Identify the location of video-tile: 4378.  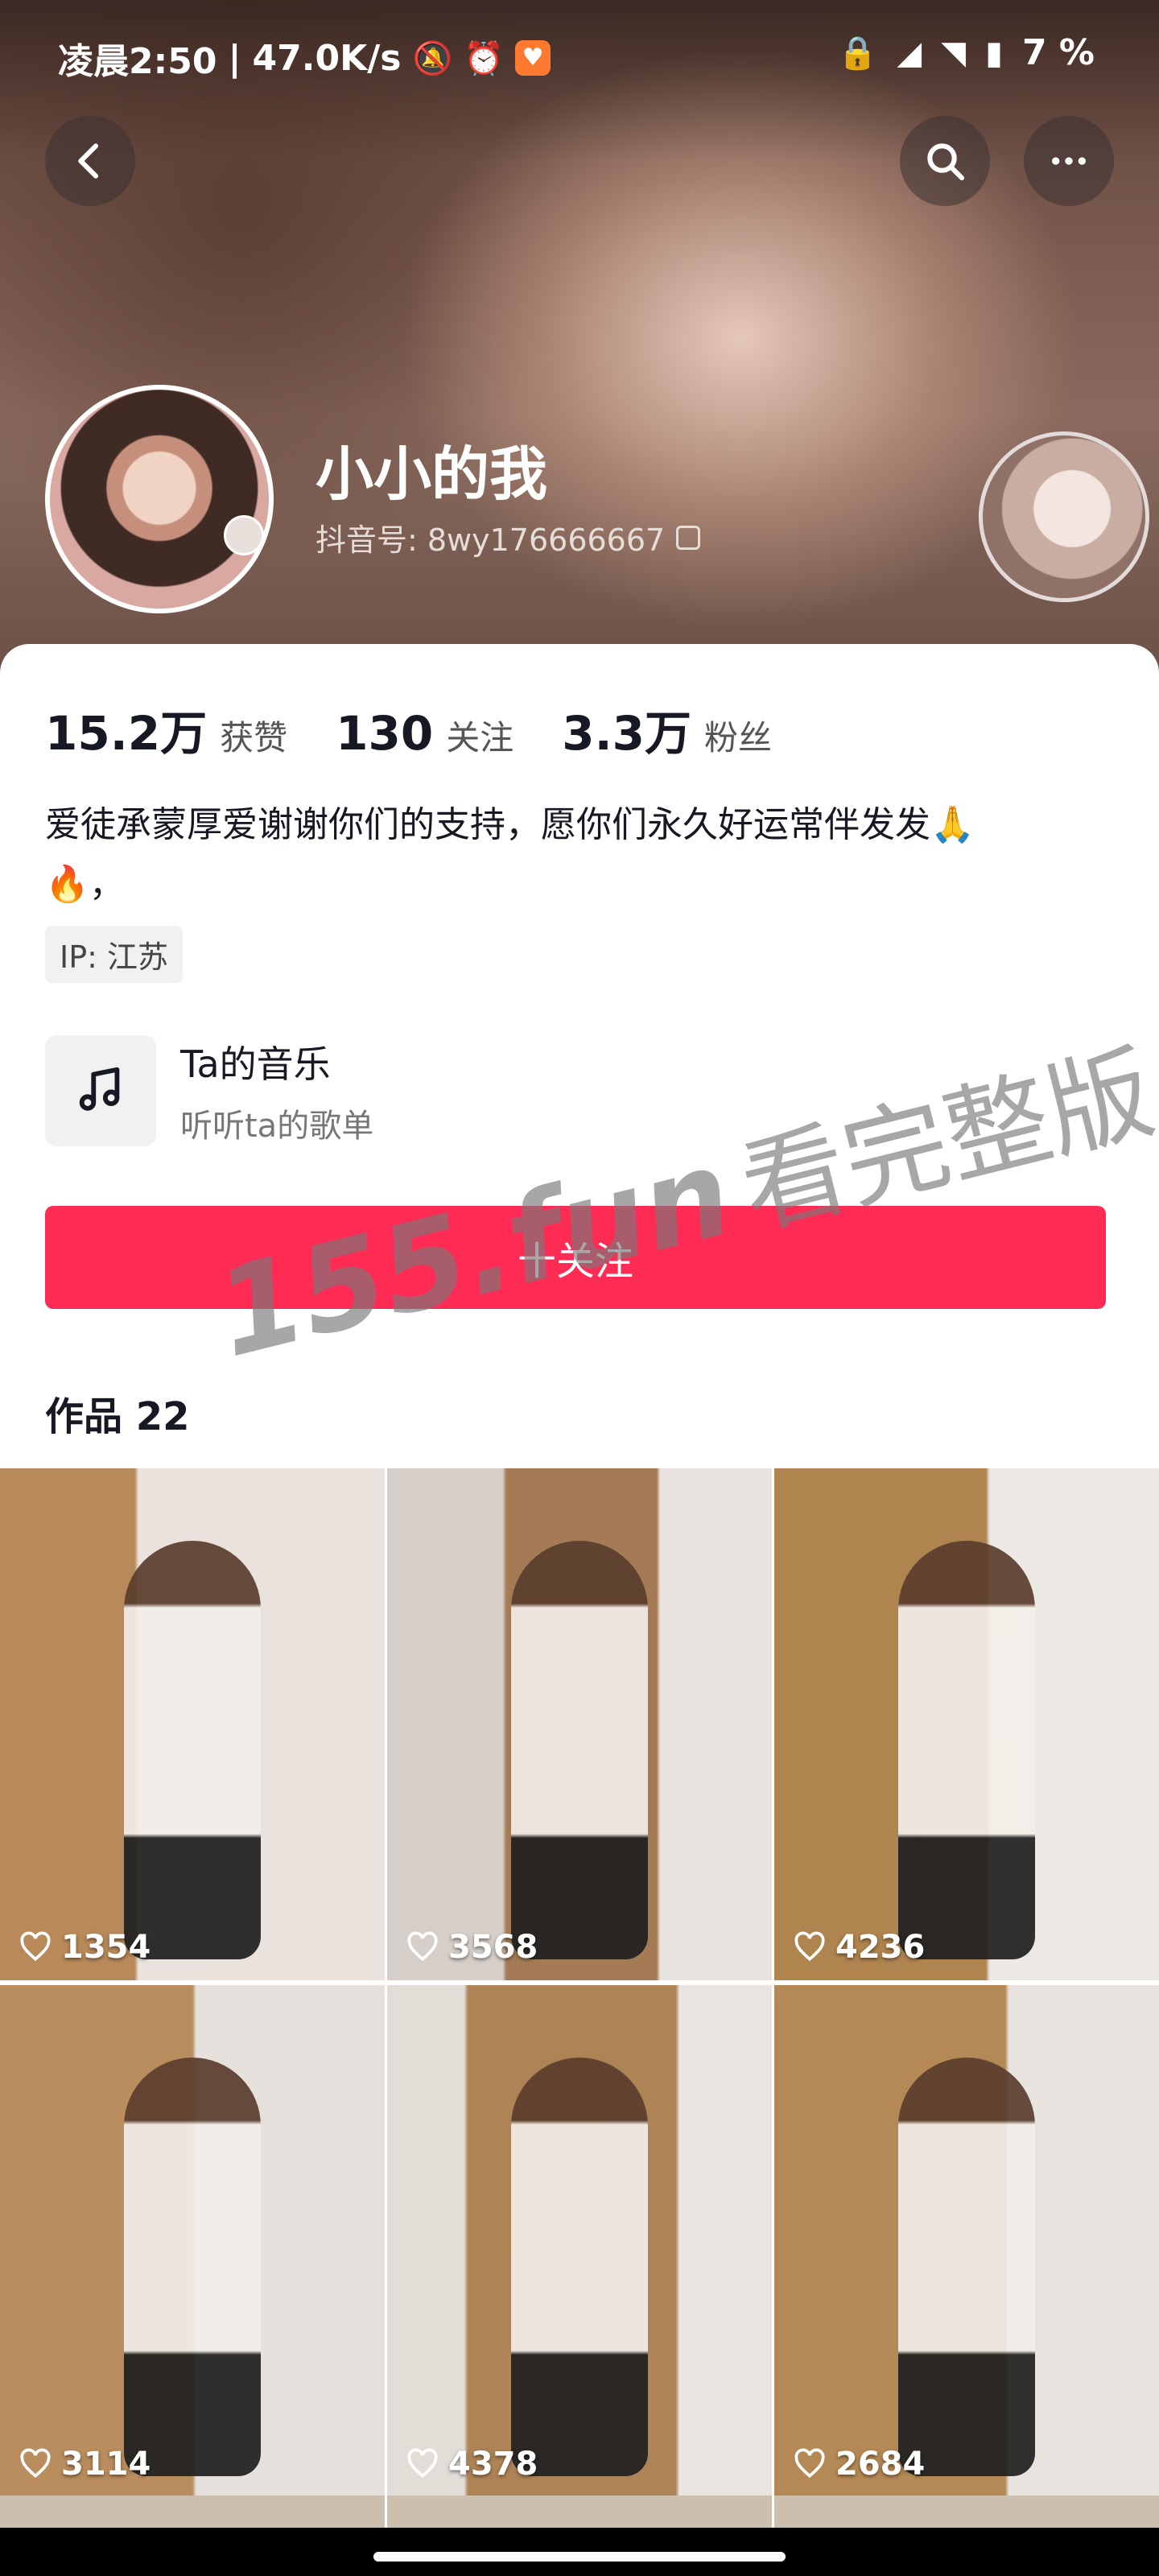
(579, 2241).